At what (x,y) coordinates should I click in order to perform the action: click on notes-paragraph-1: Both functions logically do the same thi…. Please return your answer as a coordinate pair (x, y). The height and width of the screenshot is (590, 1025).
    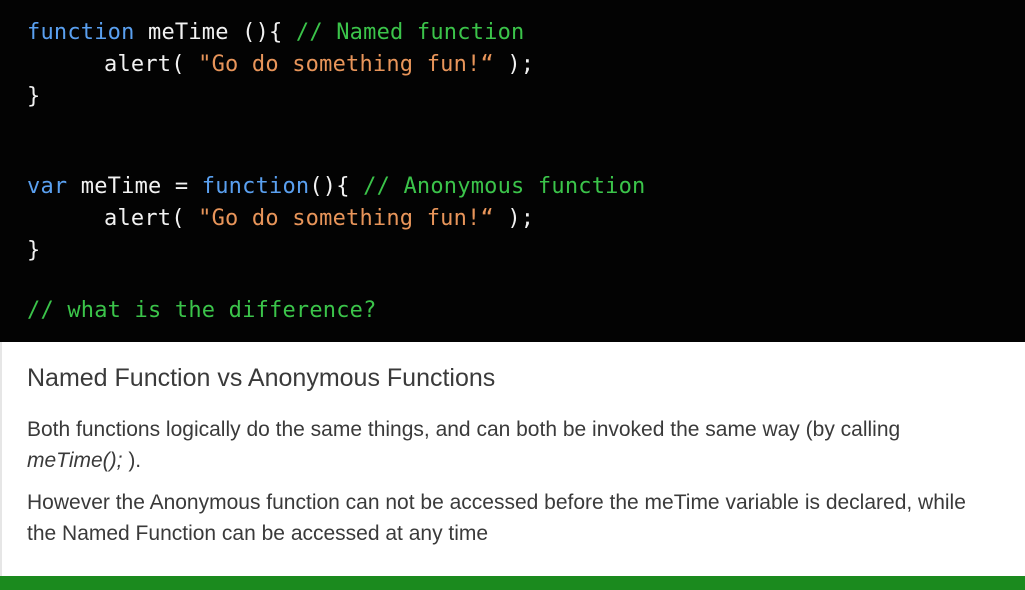
    Looking at the image, I should click on (507, 445).